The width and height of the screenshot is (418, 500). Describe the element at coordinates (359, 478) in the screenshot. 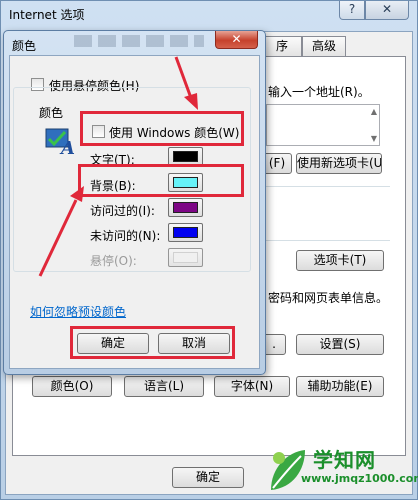

I see `watermark-url: www.jmqz1000.com` at that location.